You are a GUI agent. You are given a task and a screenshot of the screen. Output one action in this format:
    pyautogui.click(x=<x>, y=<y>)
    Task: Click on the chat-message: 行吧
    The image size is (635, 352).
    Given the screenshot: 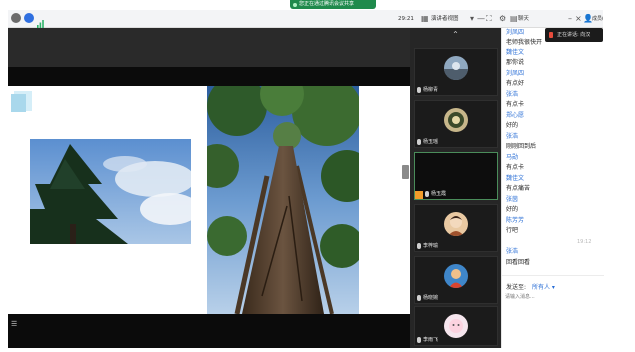 What is the action you would take?
    pyautogui.click(x=512, y=230)
    